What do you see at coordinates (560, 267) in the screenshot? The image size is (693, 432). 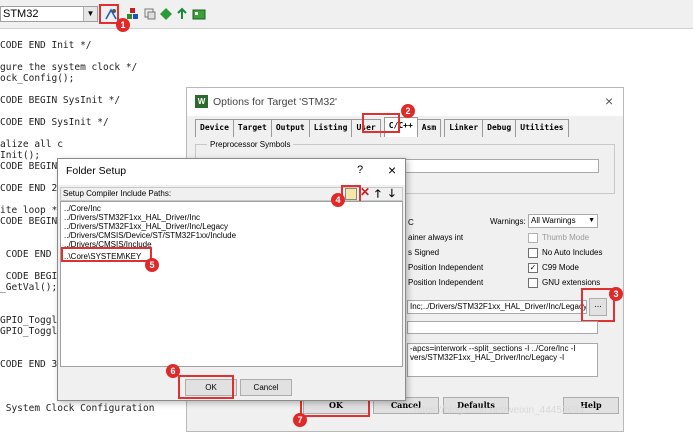 I see `c99-mode-label: C99 Mode` at bounding box center [560, 267].